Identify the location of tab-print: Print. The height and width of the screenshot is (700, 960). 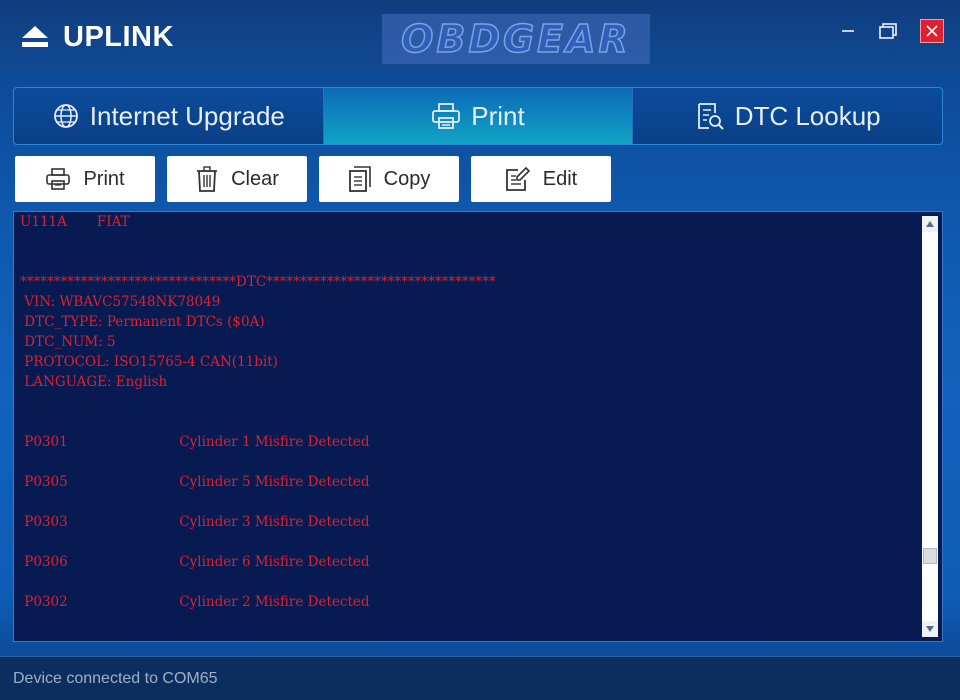
(477, 116).